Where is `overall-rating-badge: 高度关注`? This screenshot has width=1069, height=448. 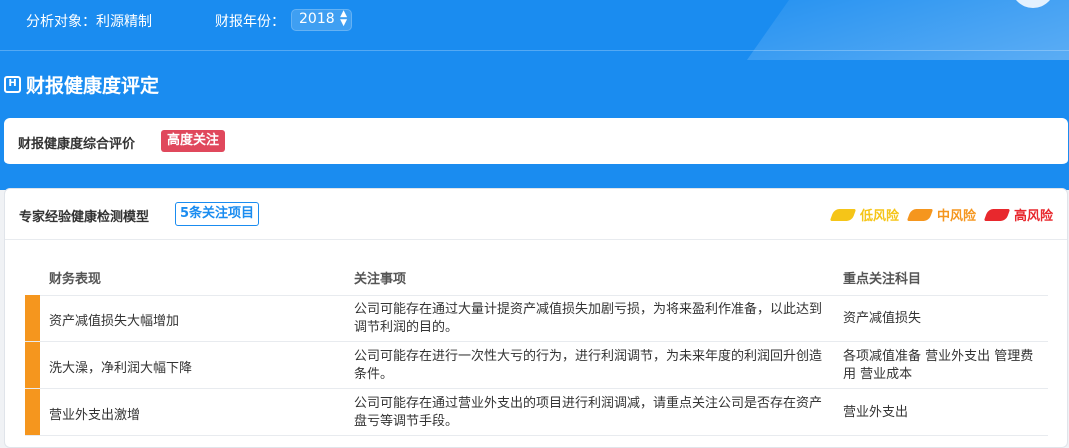 overall-rating-badge: 高度关注 is located at coordinates (193, 141).